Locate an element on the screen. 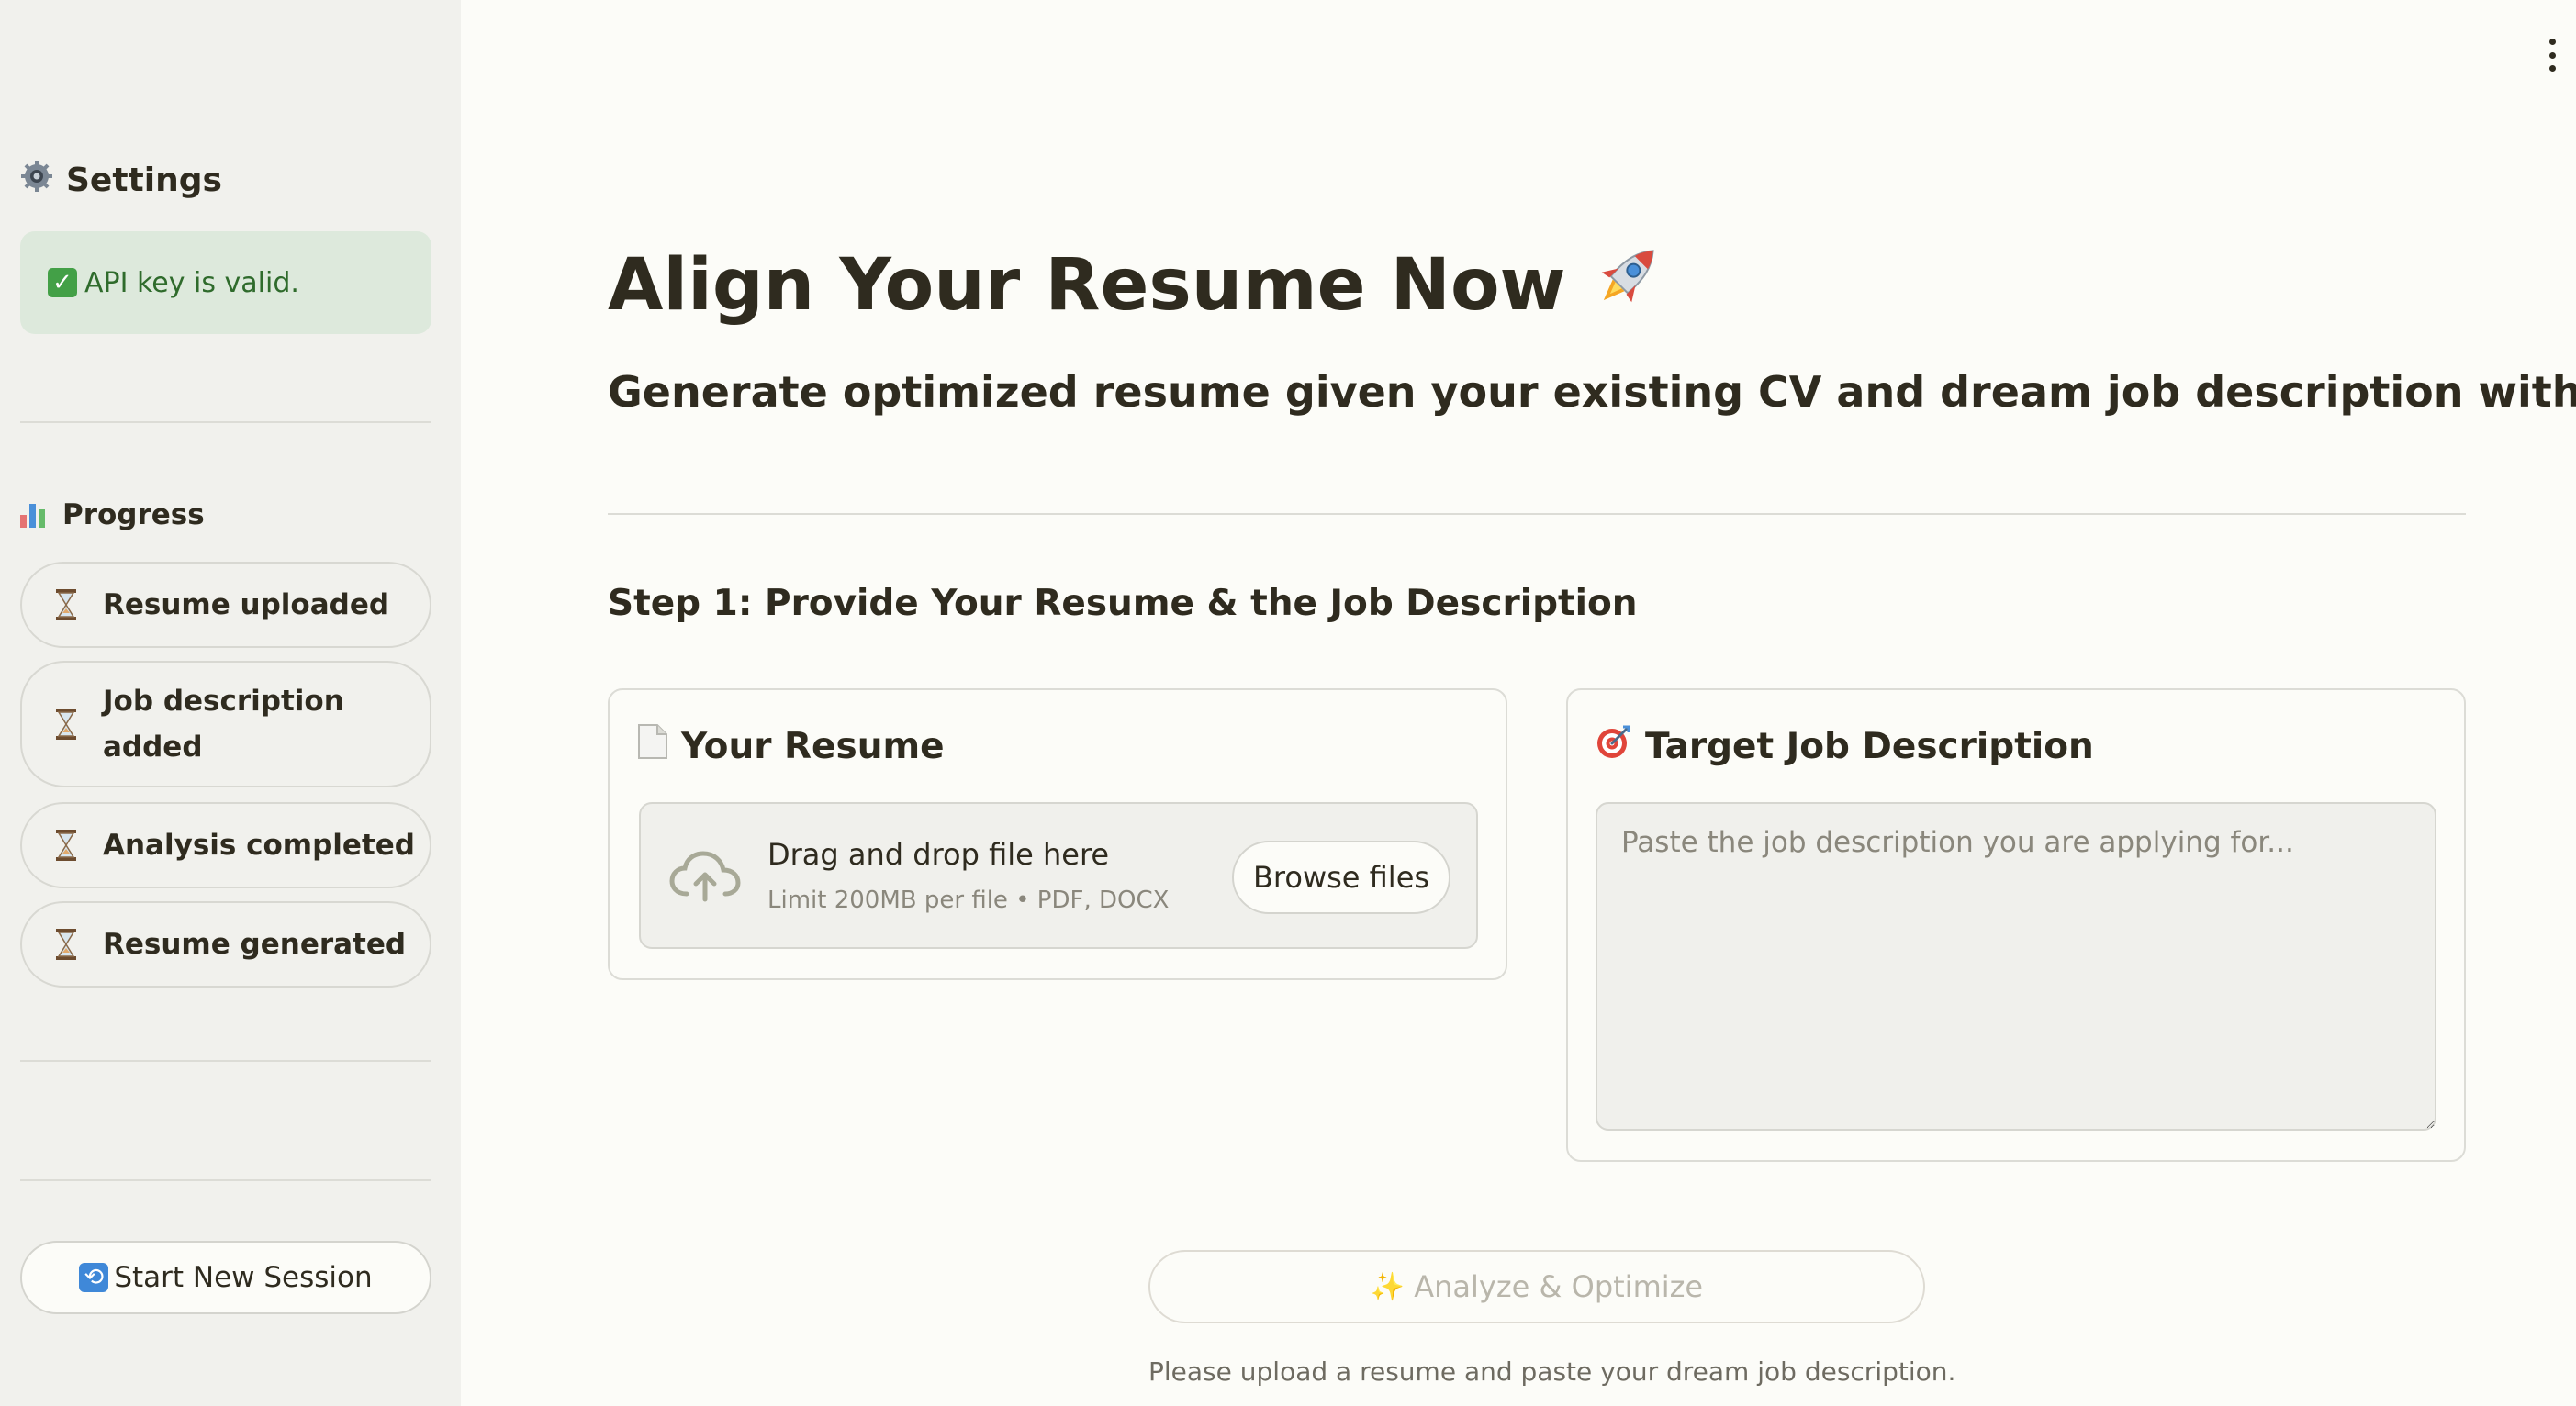  settings-heading: Settings is located at coordinates (121, 180).